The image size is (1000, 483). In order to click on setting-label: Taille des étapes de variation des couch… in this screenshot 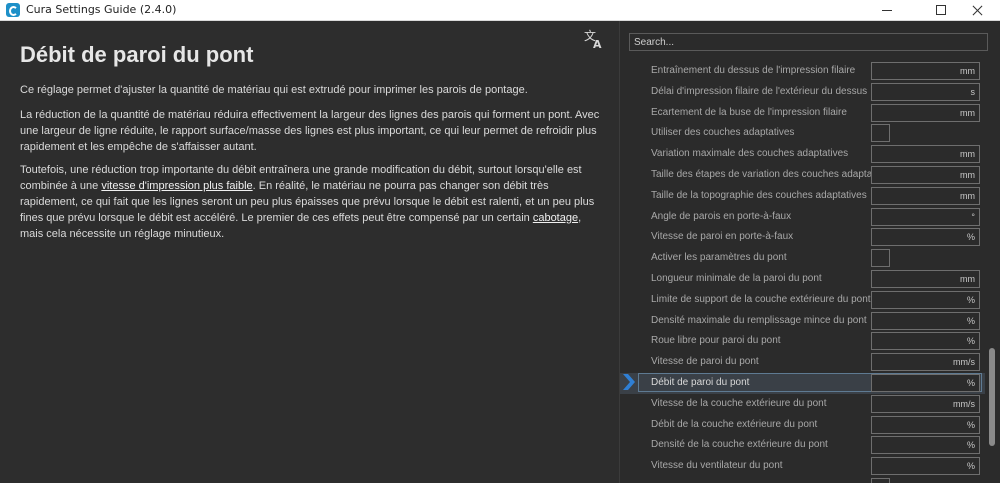, I will do `click(761, 174)`.